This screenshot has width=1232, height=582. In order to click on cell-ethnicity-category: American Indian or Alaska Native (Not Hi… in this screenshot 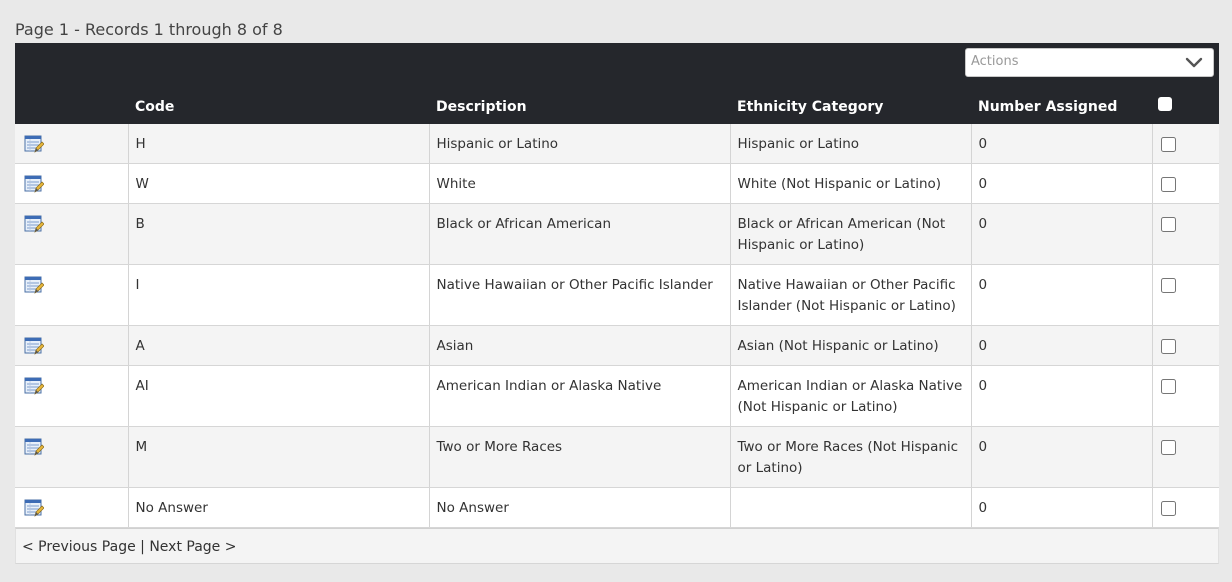, I will do `click(851, 396)`.